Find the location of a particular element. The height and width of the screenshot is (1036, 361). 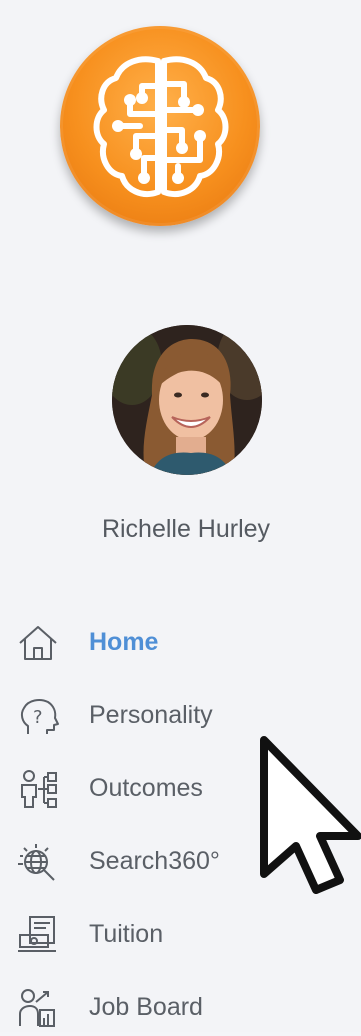

job-board-icon is located at coordinates (39, 1008).